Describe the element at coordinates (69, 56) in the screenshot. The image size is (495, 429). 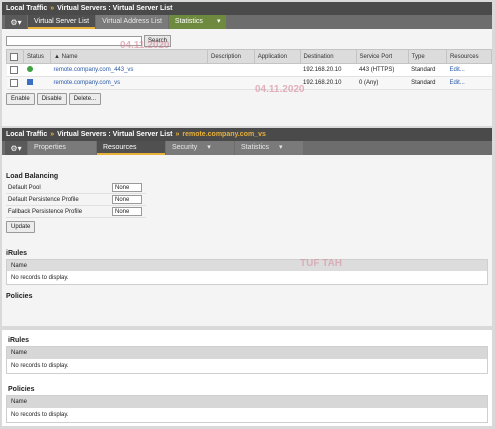
I see `col-name-label: Name` at that location.